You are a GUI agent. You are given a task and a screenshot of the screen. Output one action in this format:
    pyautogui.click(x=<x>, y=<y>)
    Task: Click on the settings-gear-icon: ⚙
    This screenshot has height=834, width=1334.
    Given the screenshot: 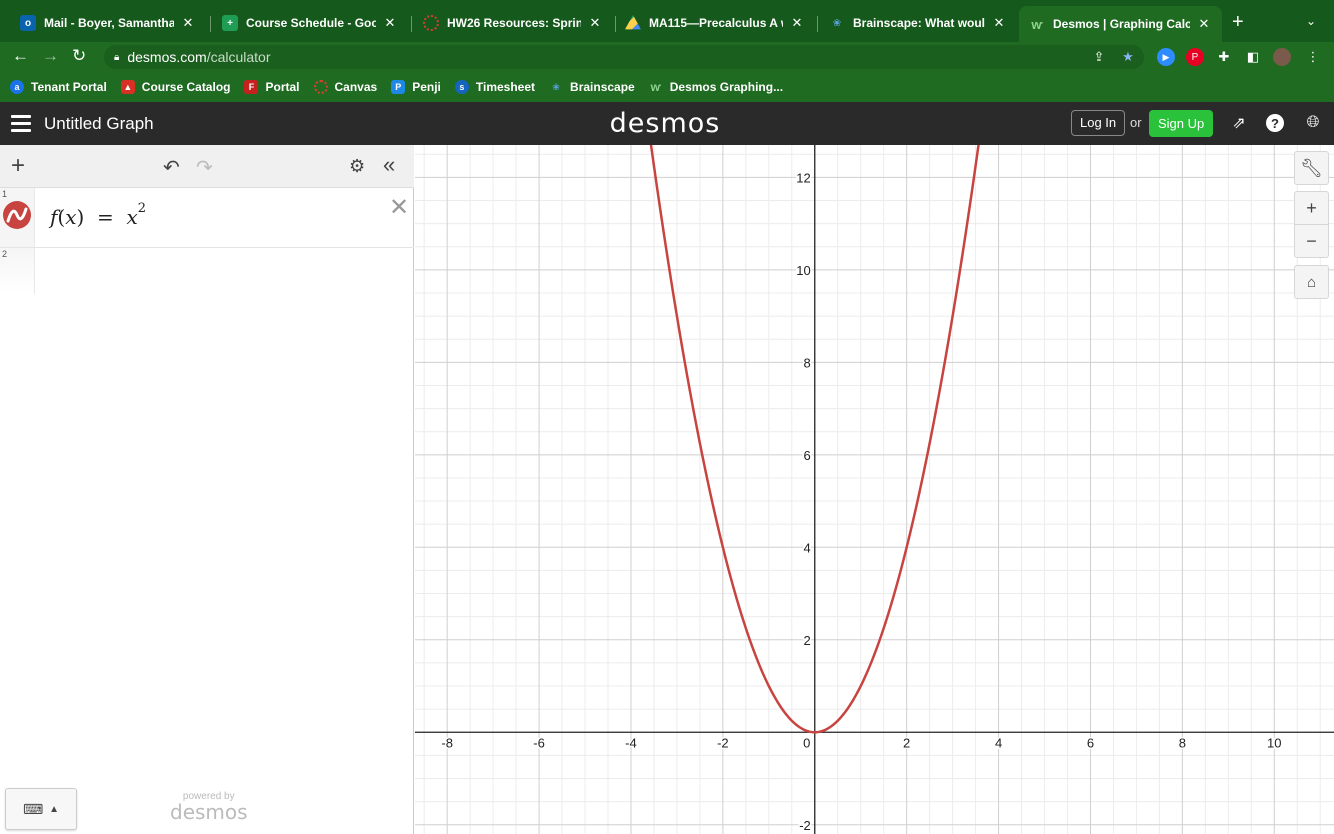 What is the action you would take?
    pyautogui.click(x=357, y=166)
    